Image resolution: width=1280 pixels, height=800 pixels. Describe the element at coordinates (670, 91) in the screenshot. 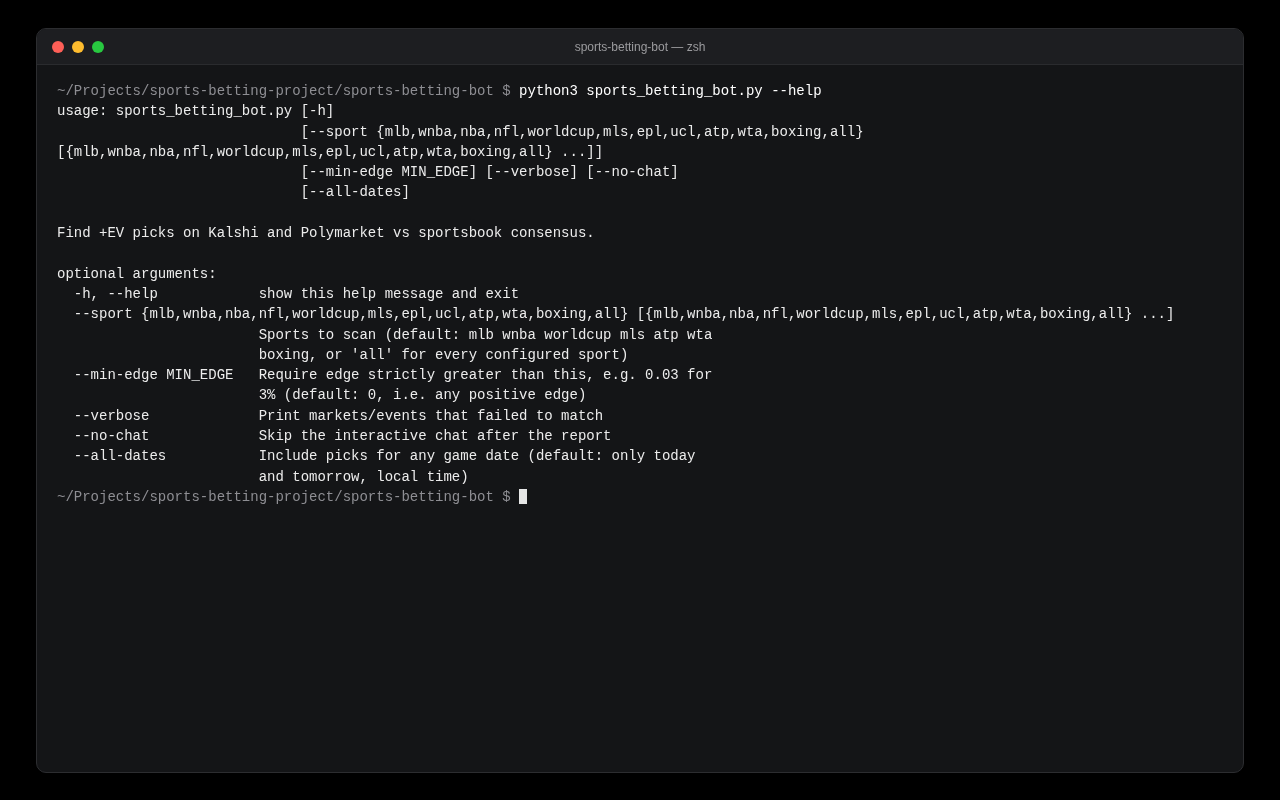

I see `command-text: python3 sports_betting_bot.py --help` at that location.